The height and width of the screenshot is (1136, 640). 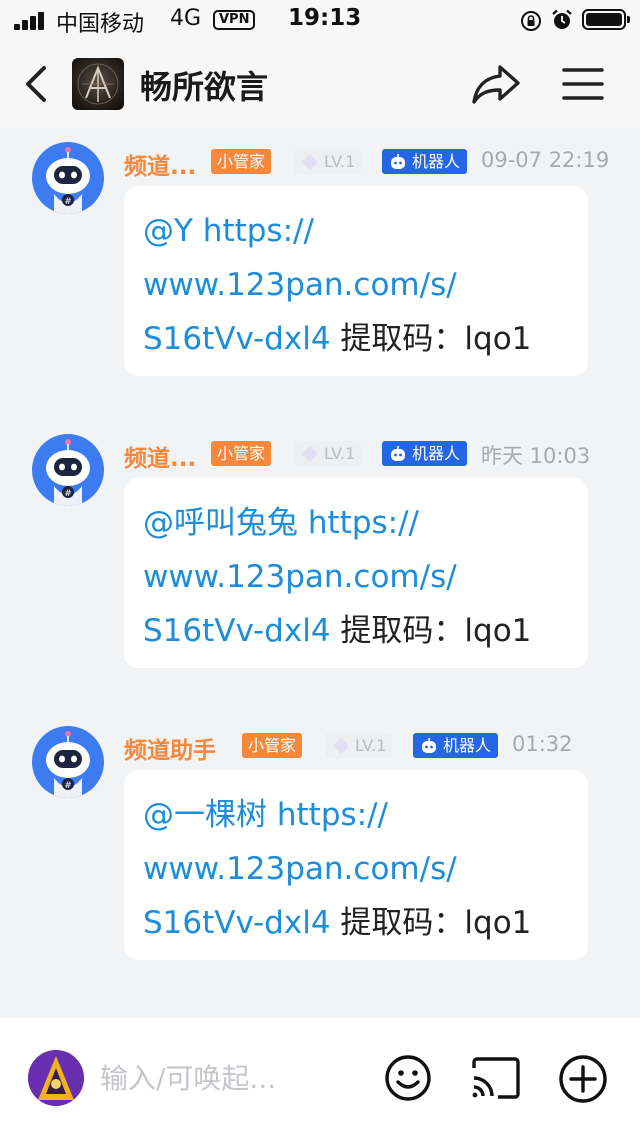 I want to click on message-time: 01:32, so click(x=542, y=744).